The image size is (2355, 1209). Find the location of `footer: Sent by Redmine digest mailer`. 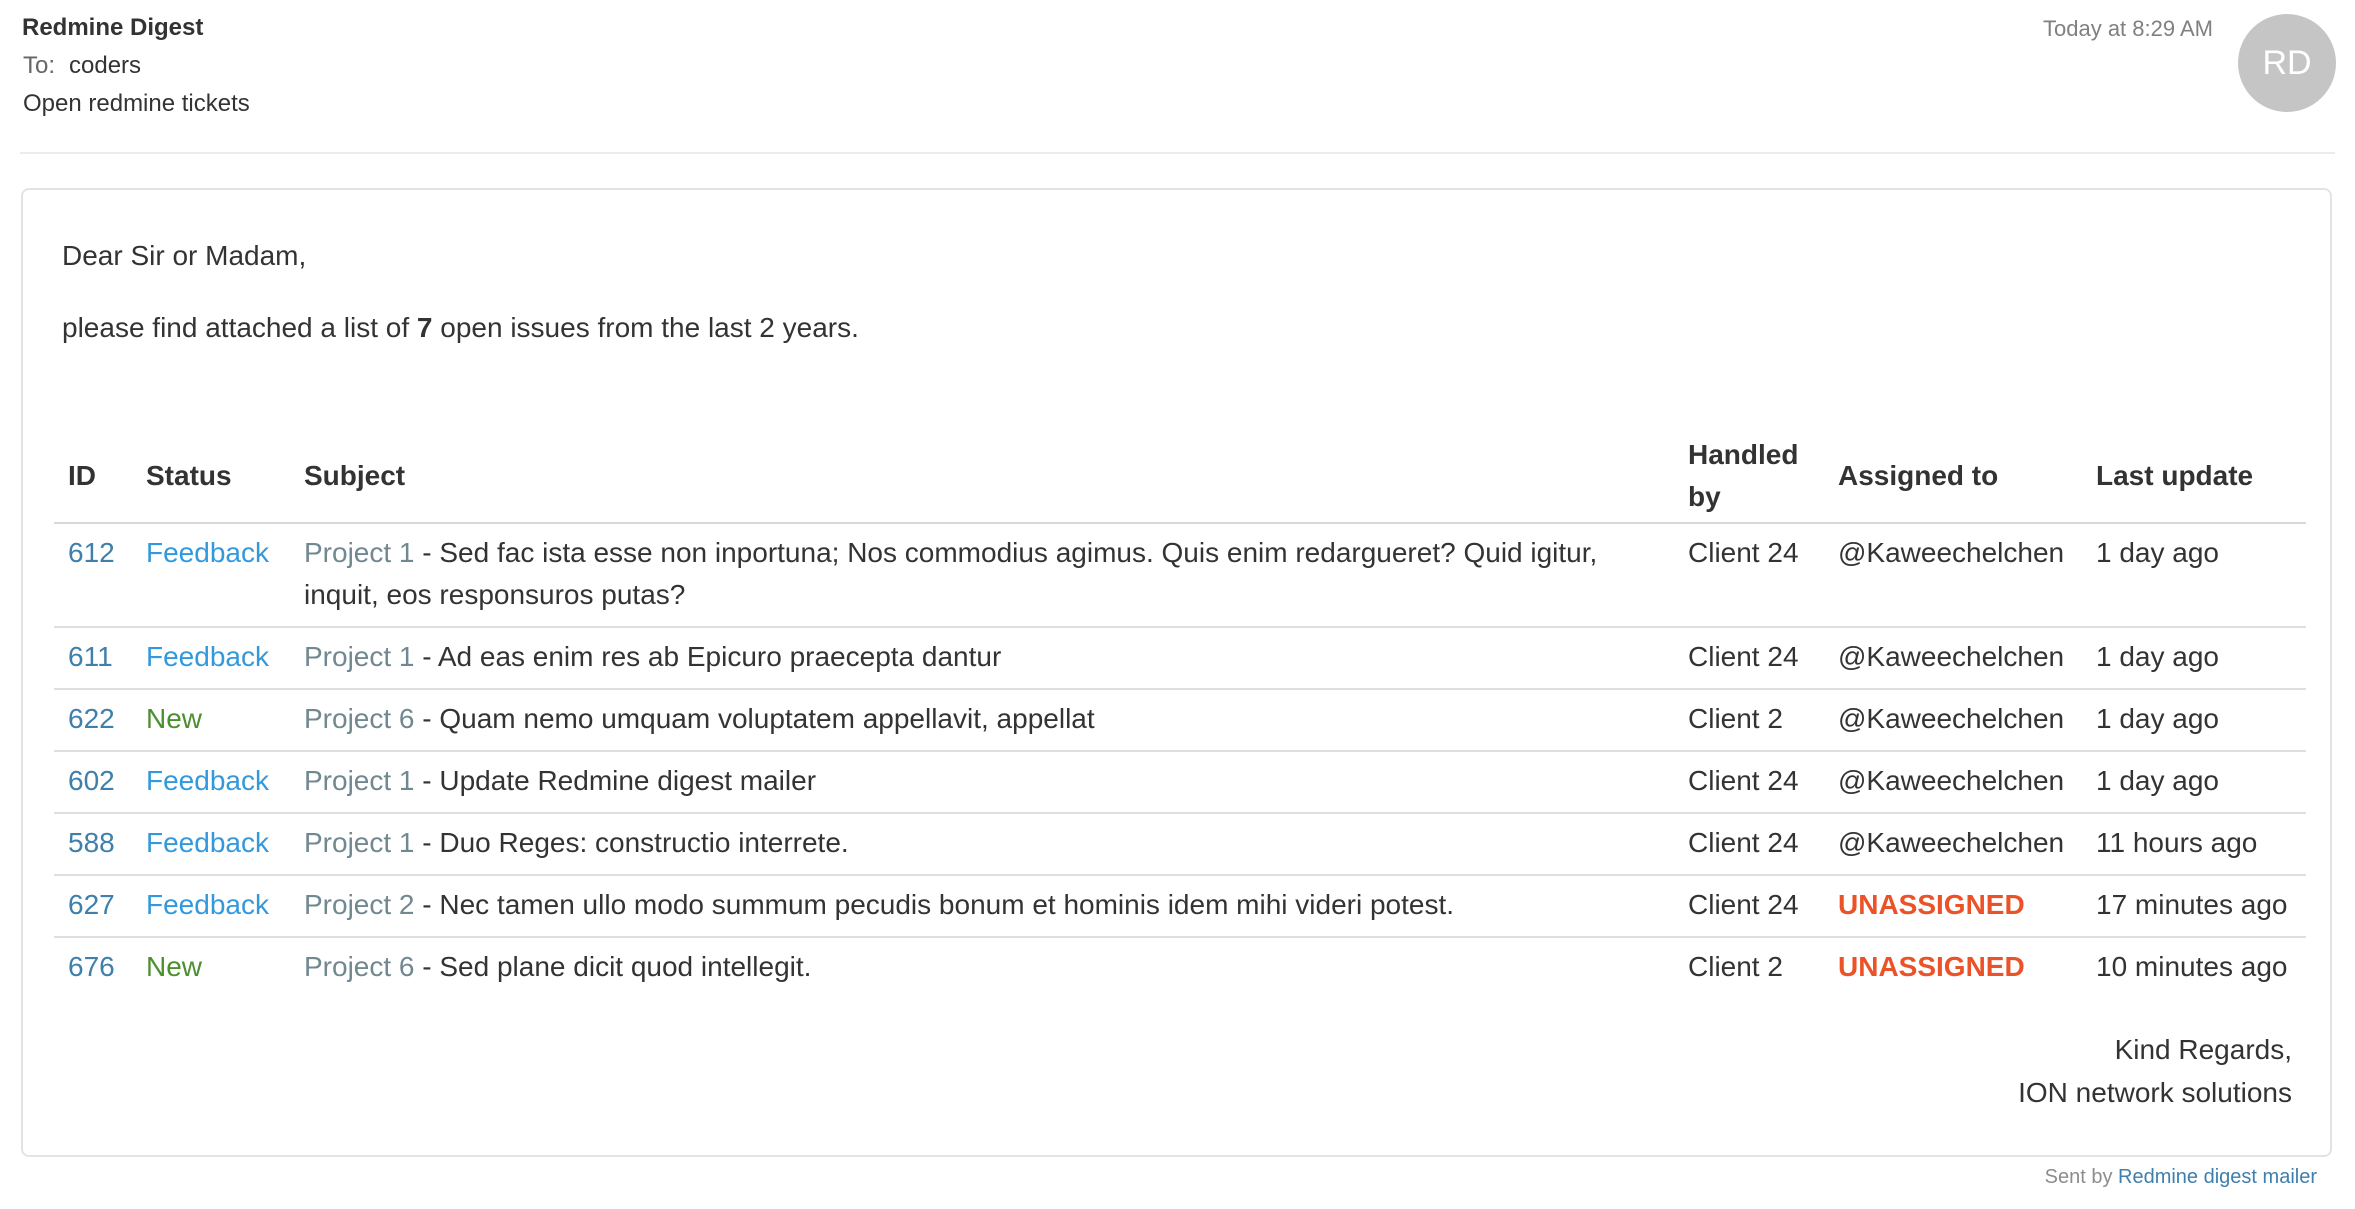

footer: Sent by Redmine digest mailer is located at coordinates (2181, 1177).